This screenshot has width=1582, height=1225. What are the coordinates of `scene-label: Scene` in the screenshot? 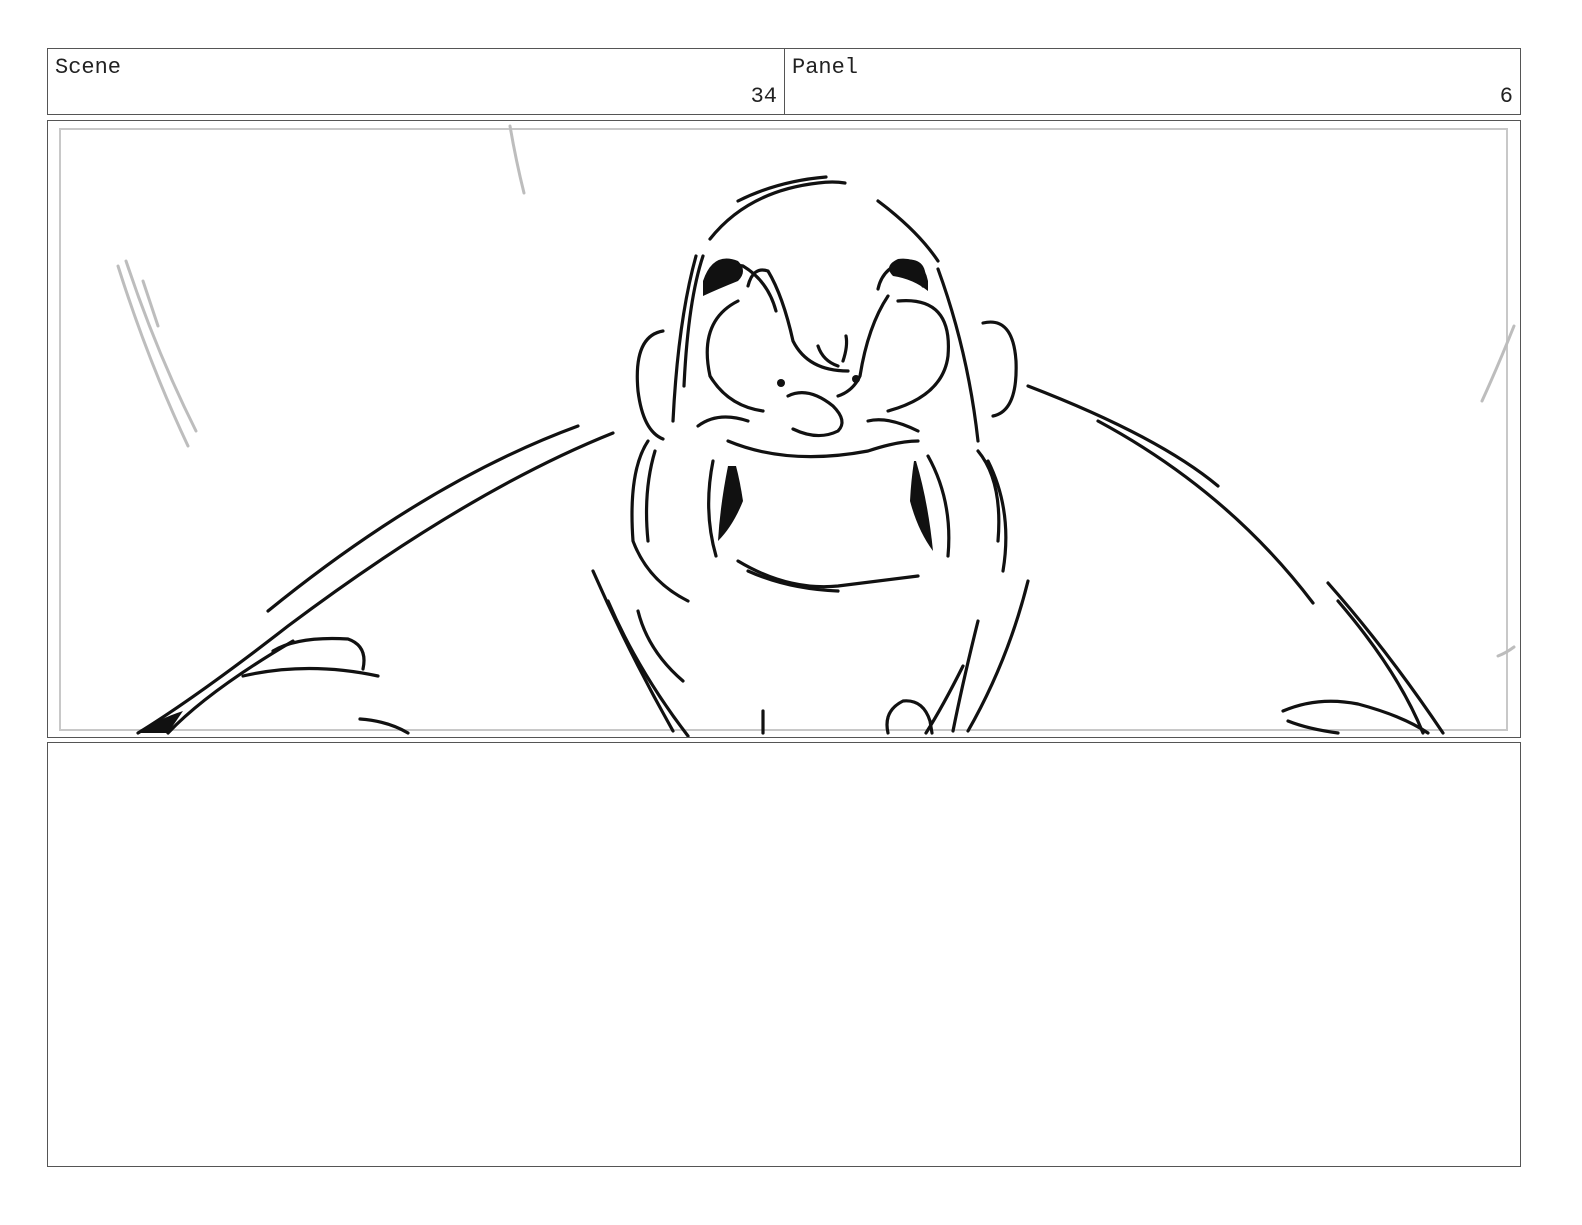 It's located at (88, 67).